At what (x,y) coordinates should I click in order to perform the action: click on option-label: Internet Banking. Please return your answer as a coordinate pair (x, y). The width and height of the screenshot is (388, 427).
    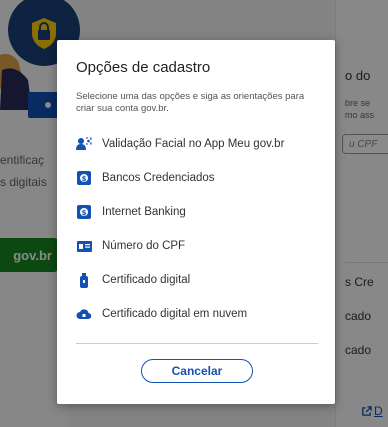
    Looking at the image, I should click on (144, 212).